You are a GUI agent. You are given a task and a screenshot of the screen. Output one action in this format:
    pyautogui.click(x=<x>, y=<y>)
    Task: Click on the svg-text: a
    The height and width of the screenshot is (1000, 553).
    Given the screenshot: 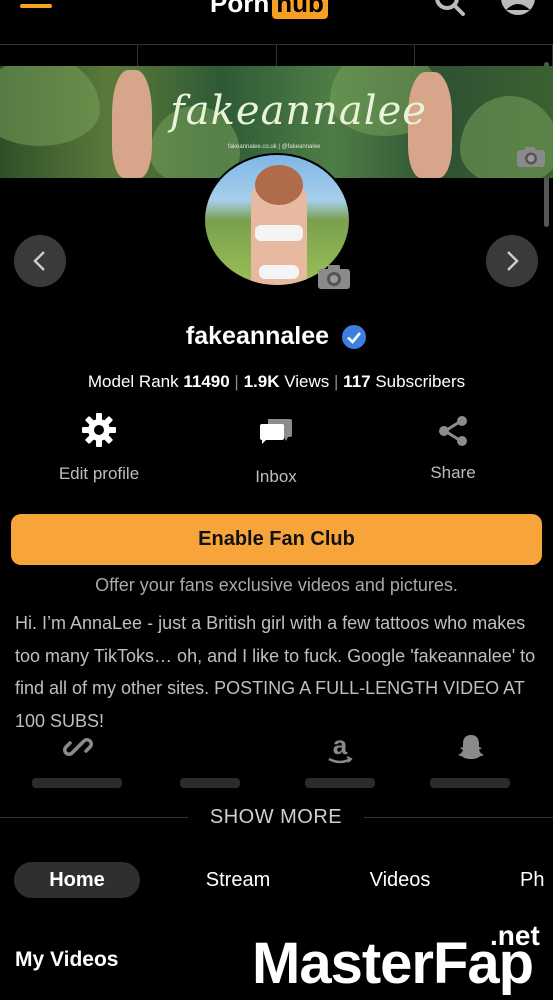 What is the action you would take?
    pyautogui.click(x=340, y=746)
    